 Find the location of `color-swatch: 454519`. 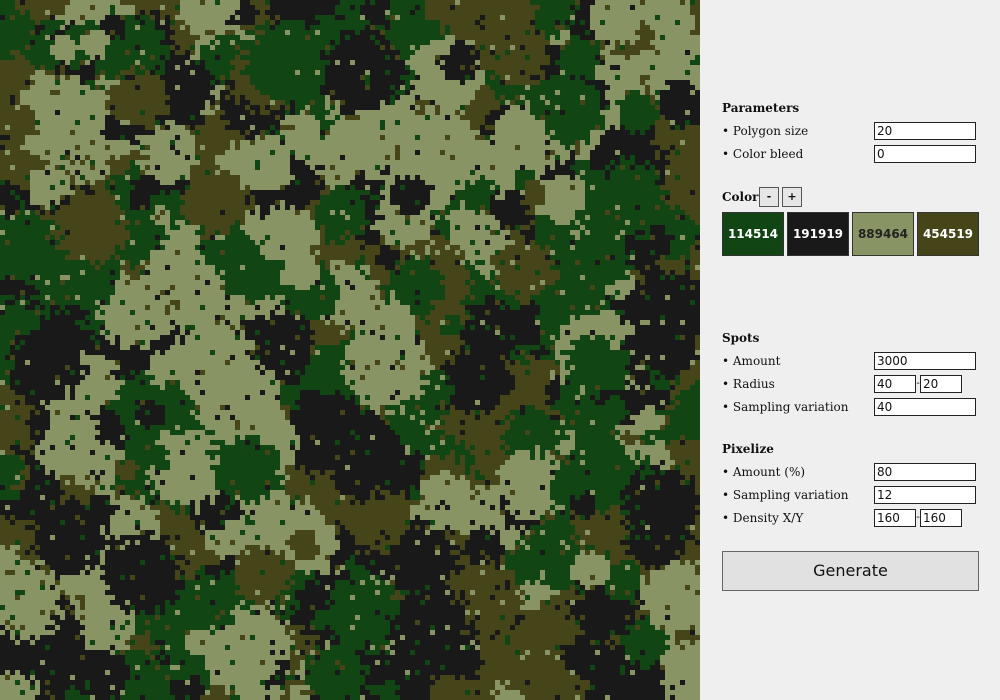

color-swatch: 454519 is located at coordinates (948, 234).